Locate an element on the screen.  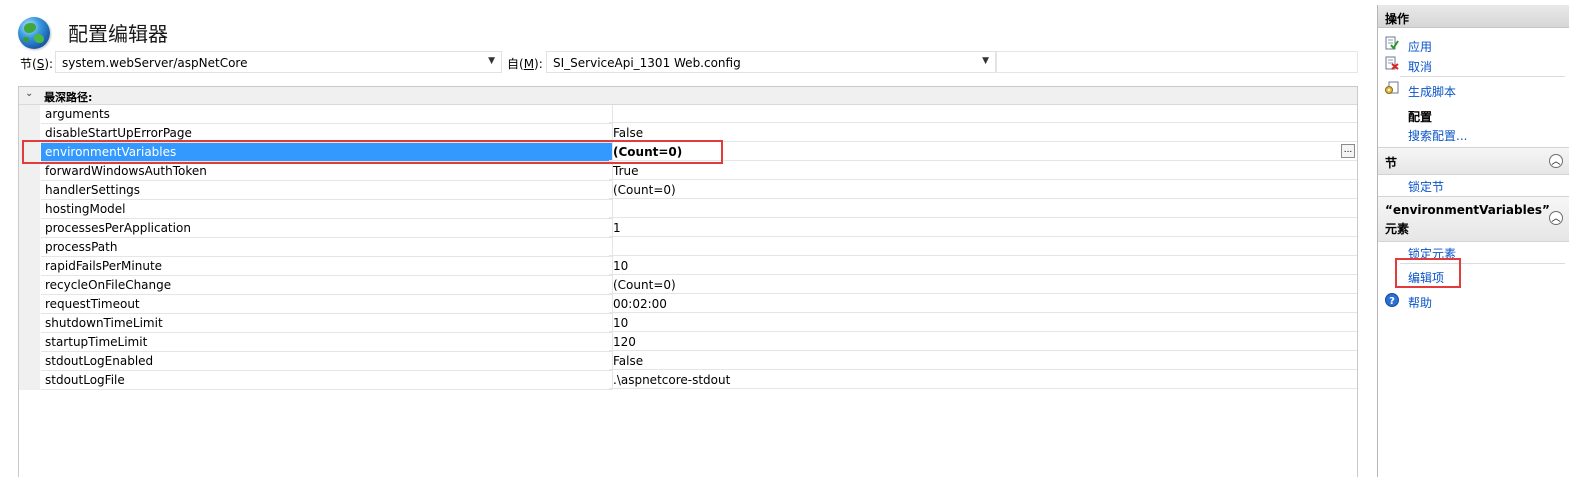
section-dropdown-value: system.webServer/aspNetCore is located at coordinates (155, 63).